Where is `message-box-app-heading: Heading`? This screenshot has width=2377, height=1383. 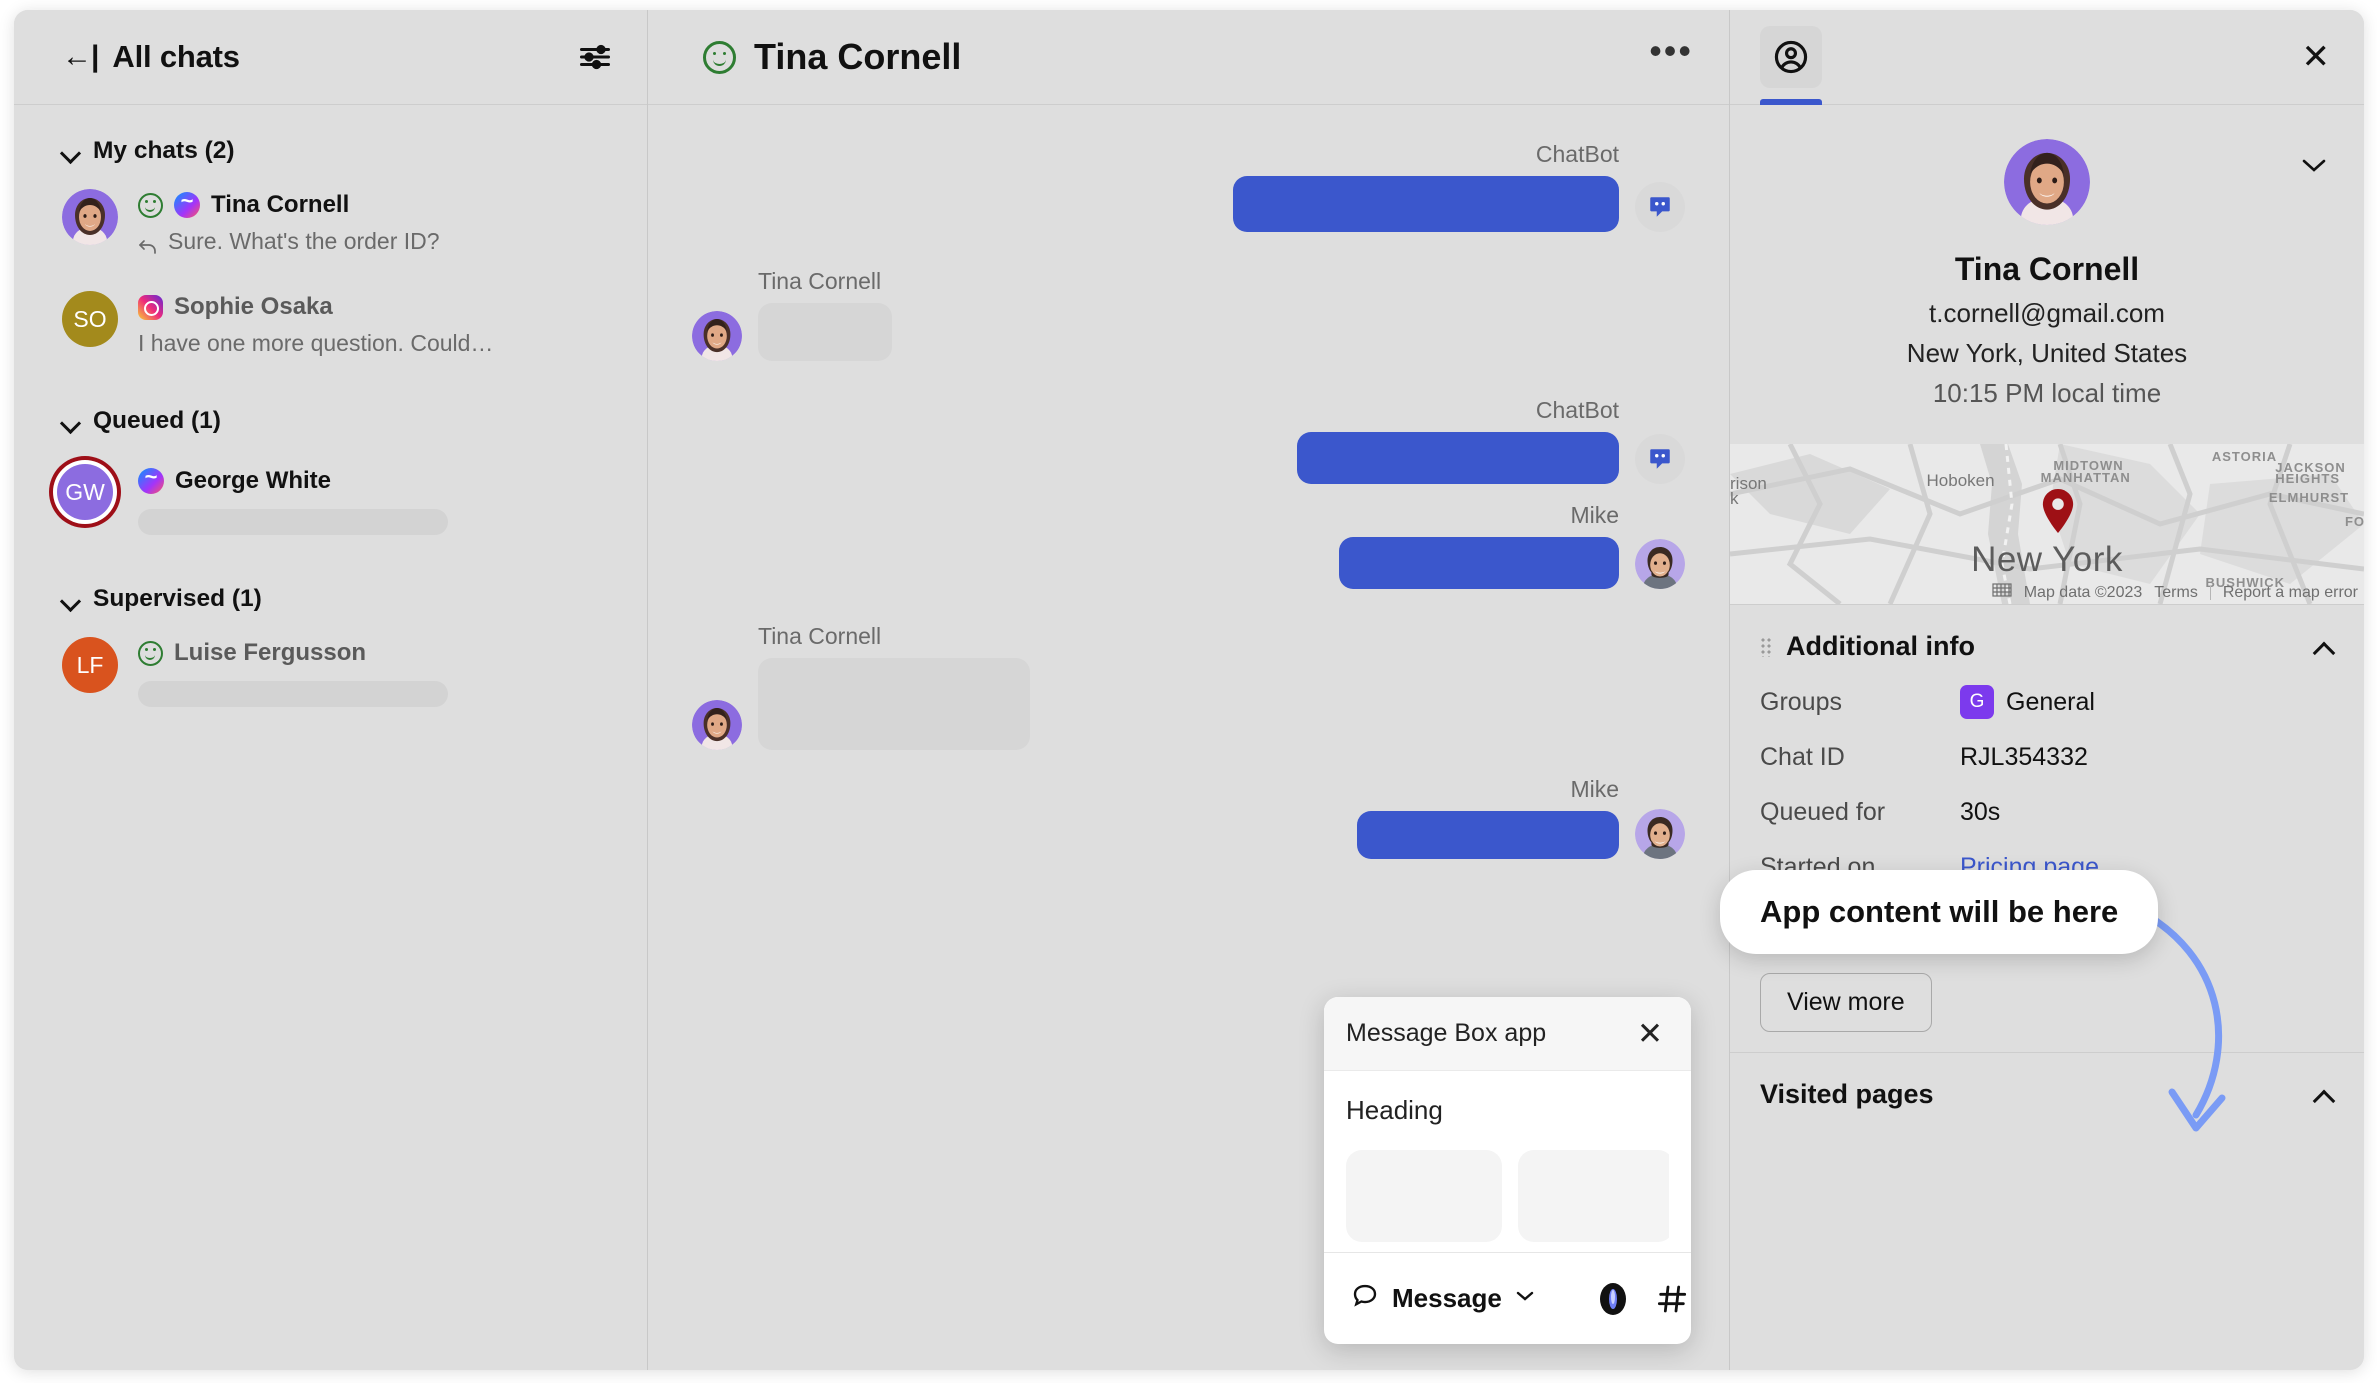
message-box-app-heading: Heading is located at coordinates (1394, 1110).